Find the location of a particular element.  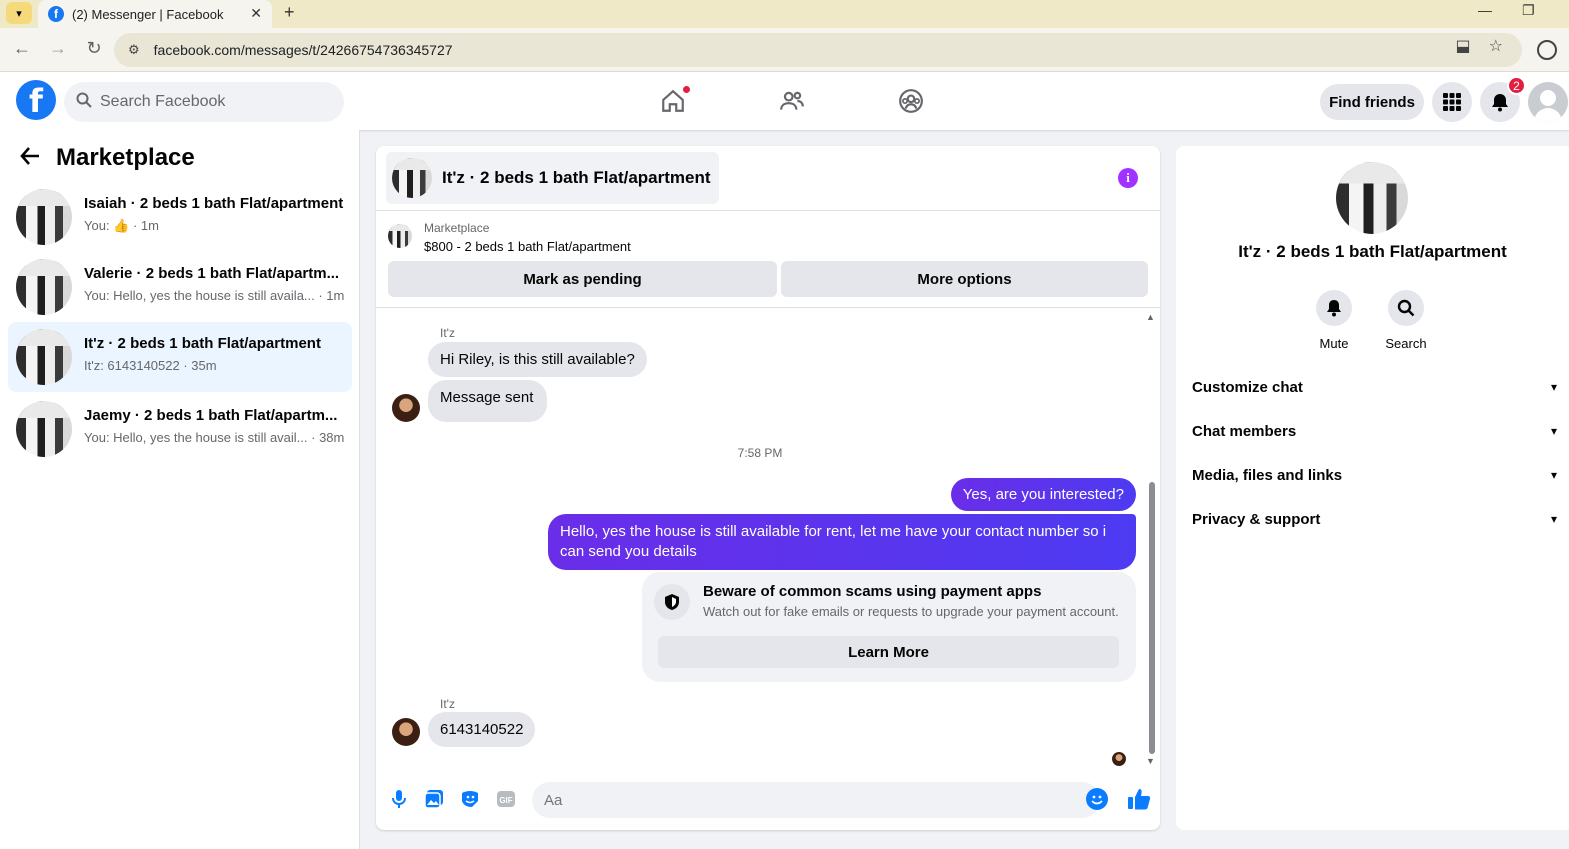

back-icon: ← is located at coordinates (22, 48).